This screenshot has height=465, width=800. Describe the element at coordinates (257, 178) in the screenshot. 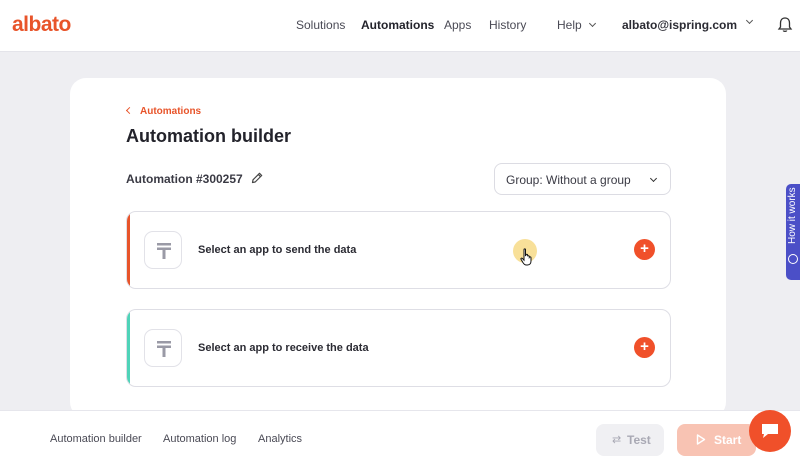

I see `pencil-icon` at that location.